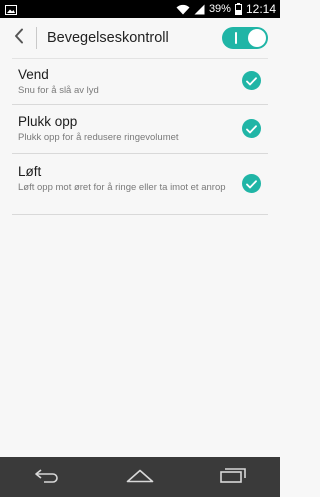 This screenshot has width=320, height=497. I want to click on chevron-left-icon, so click(19, 38).